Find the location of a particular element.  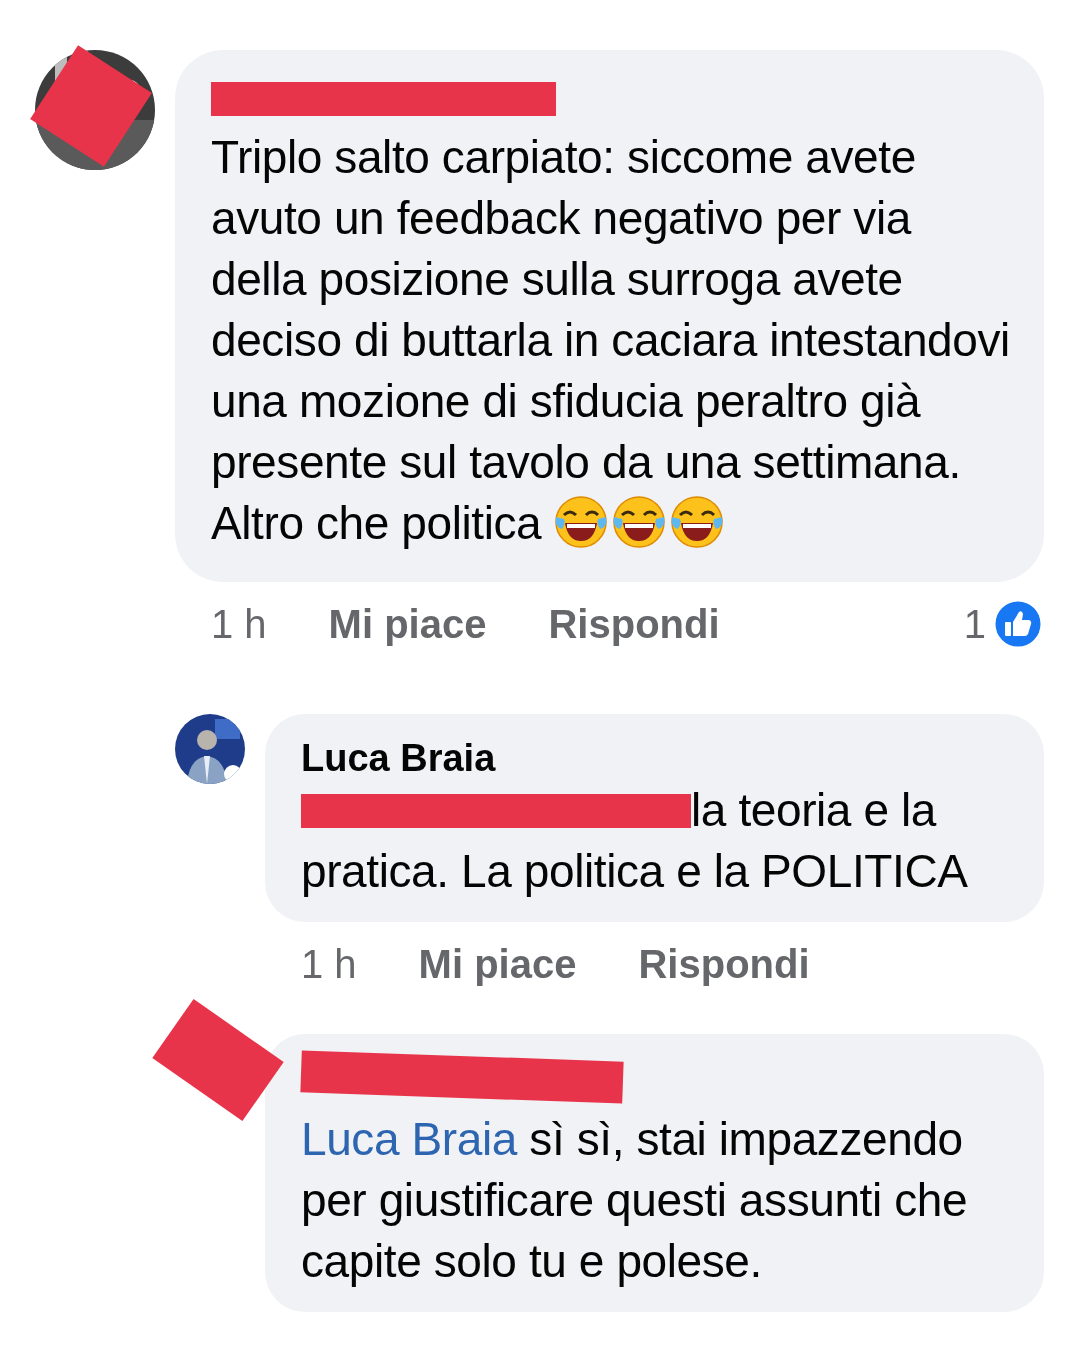

mention-link: Luca Braia is located at coordinates (409, 1139).